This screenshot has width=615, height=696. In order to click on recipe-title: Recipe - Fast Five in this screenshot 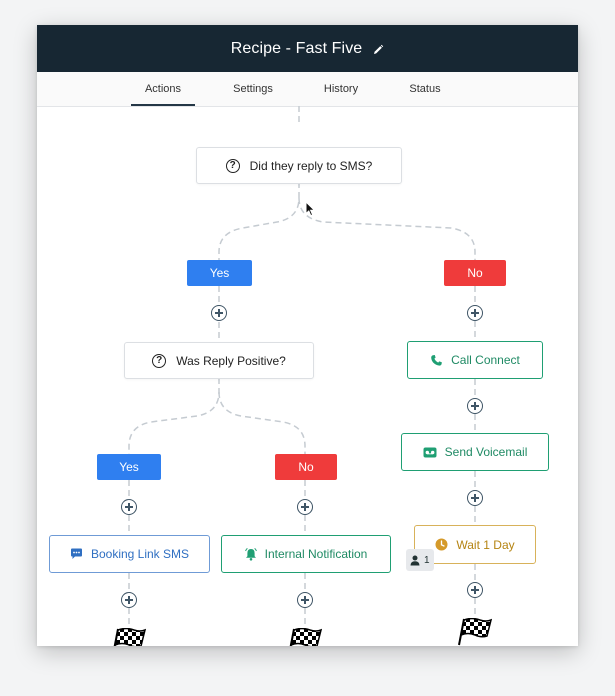, I will do `click(296, 48)`.